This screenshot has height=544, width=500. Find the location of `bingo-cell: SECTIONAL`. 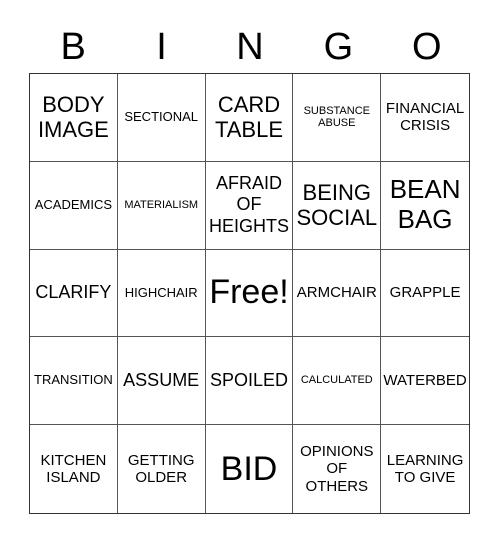

bingo-cell: SECTIONAL is located at coordinates (161, 118).